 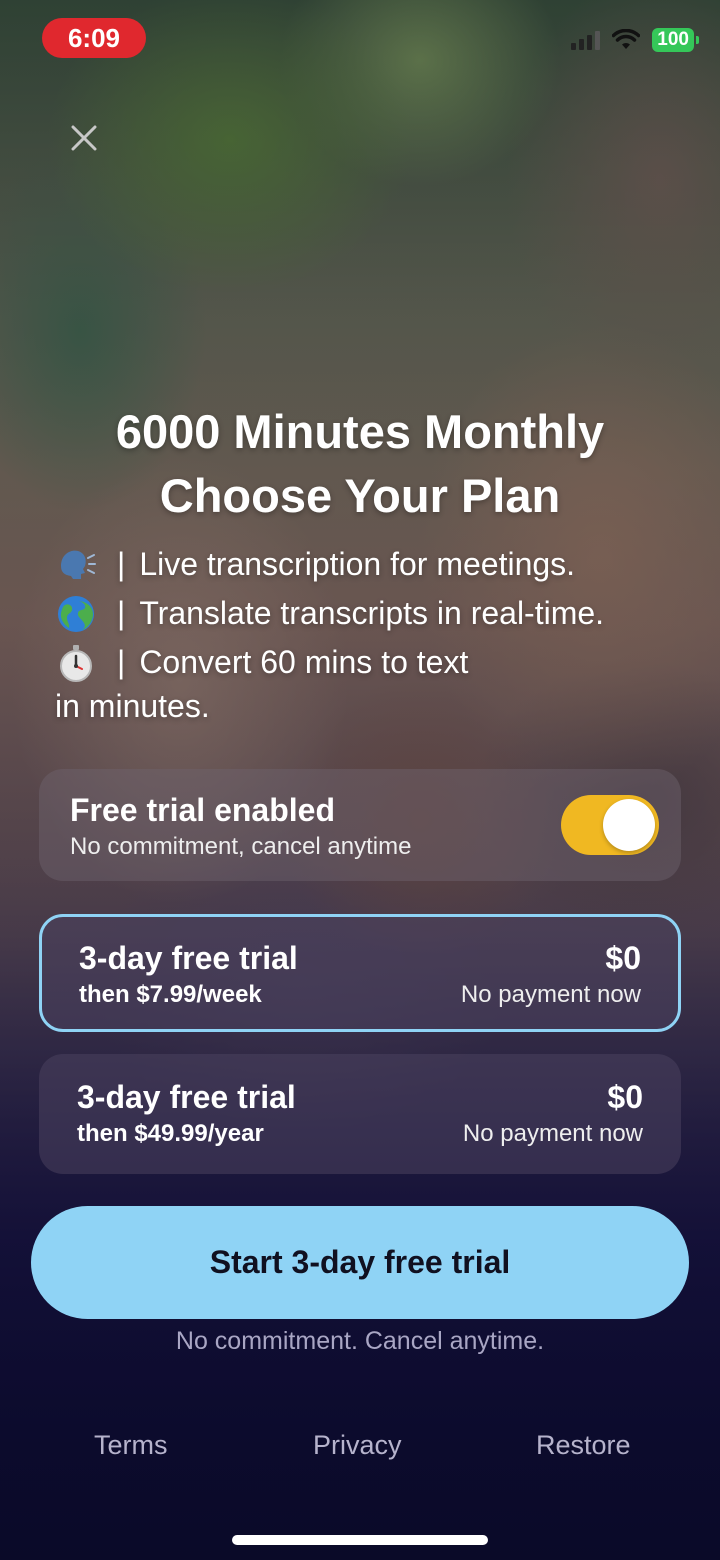 I want to click on feature-item: | Live transcription for meetings., so click(x=370, y=564).